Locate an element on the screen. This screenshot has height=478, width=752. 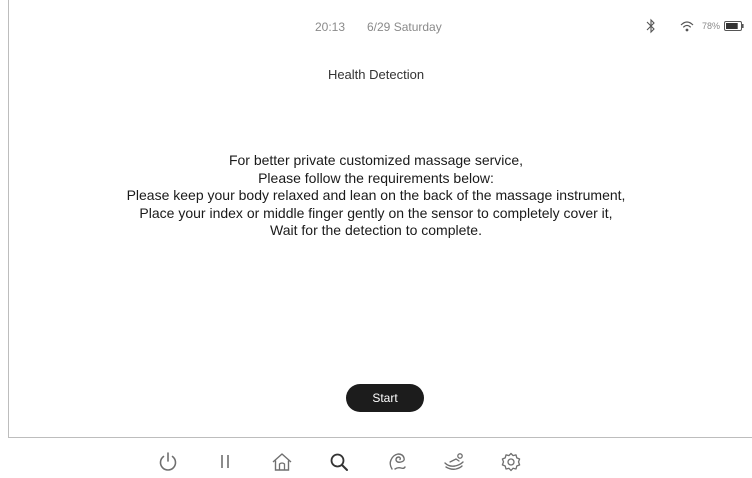
search-button is located at coordinates (339, 462).